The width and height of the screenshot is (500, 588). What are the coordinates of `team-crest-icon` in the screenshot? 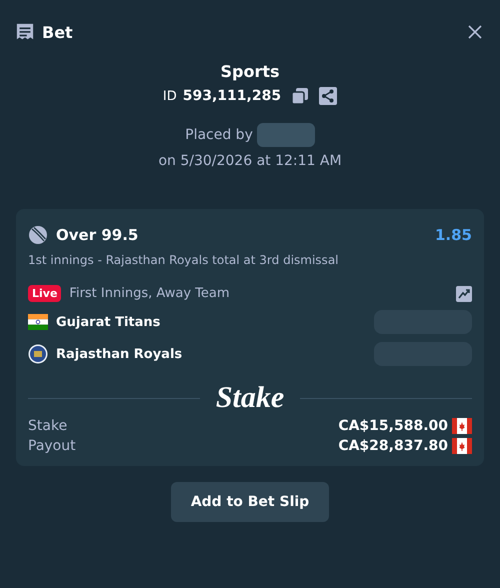 It's located at (38, 354).